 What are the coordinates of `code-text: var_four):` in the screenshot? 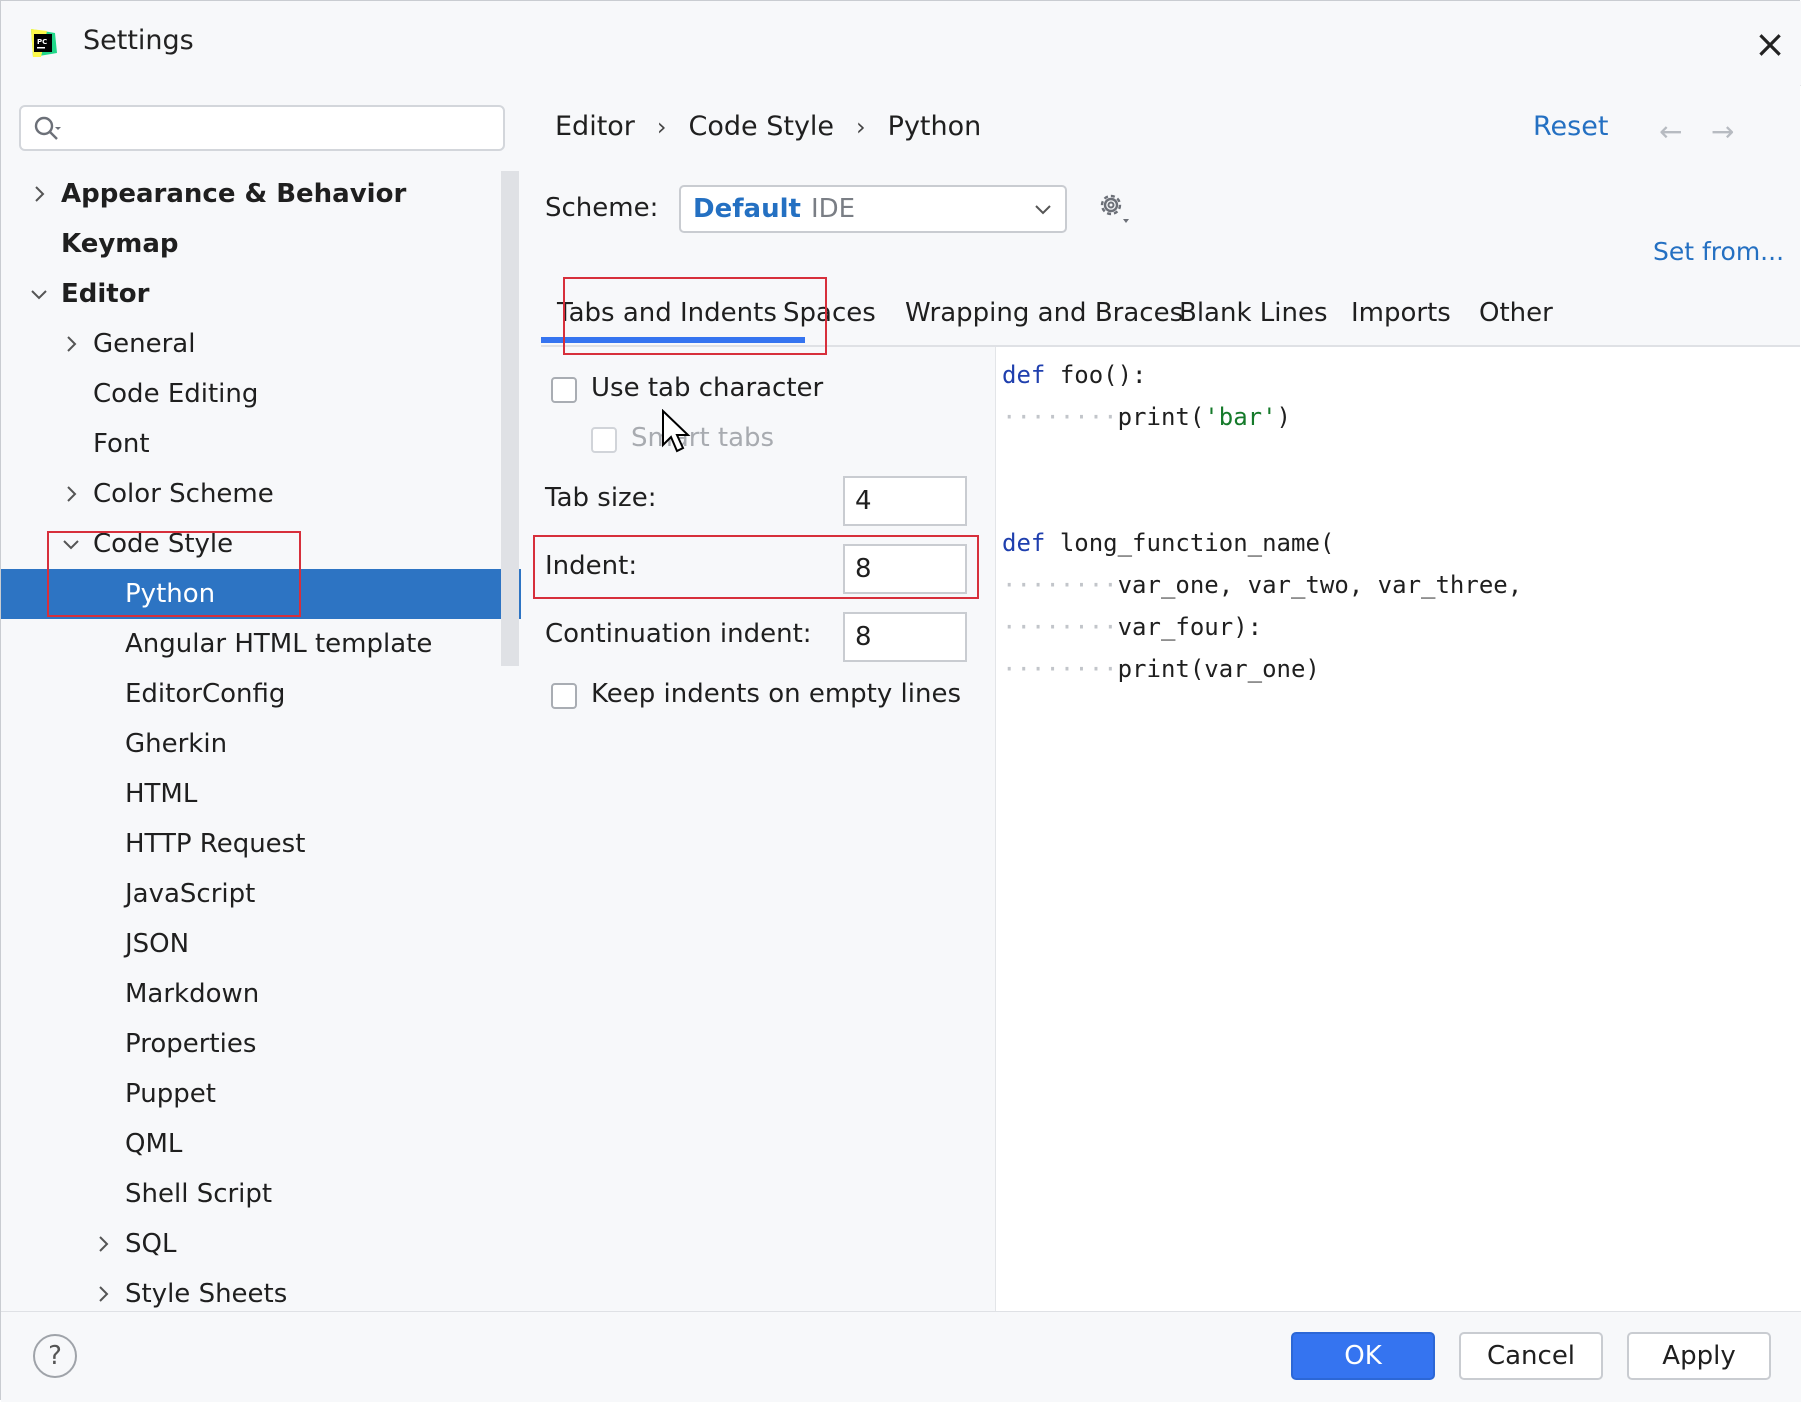 It's located at (1190, 627).